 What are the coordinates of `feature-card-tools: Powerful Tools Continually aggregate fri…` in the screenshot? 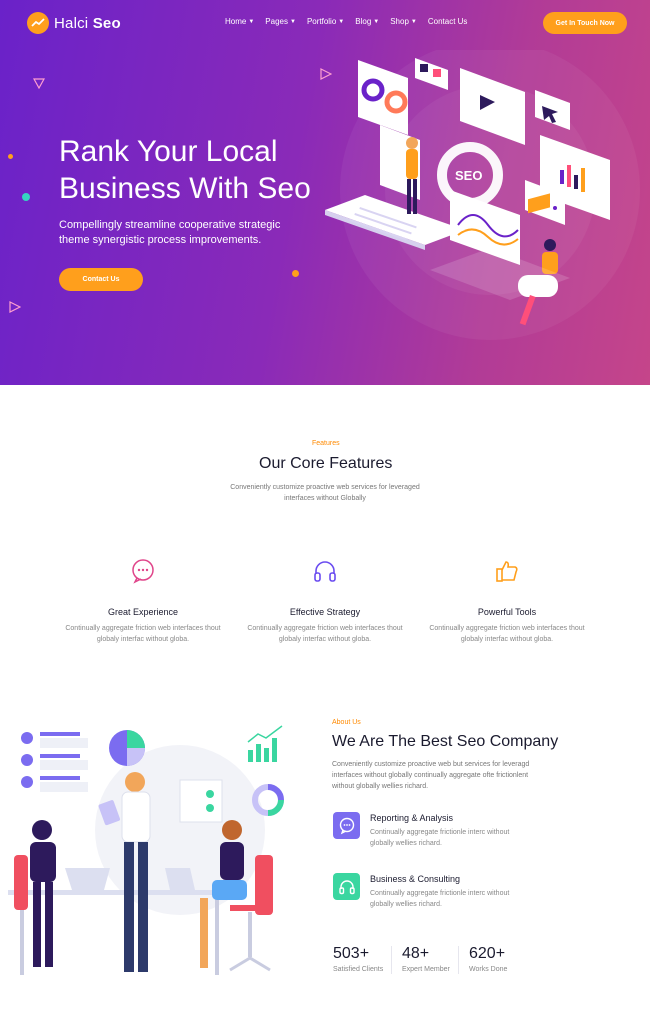 It's located at (507, 600).